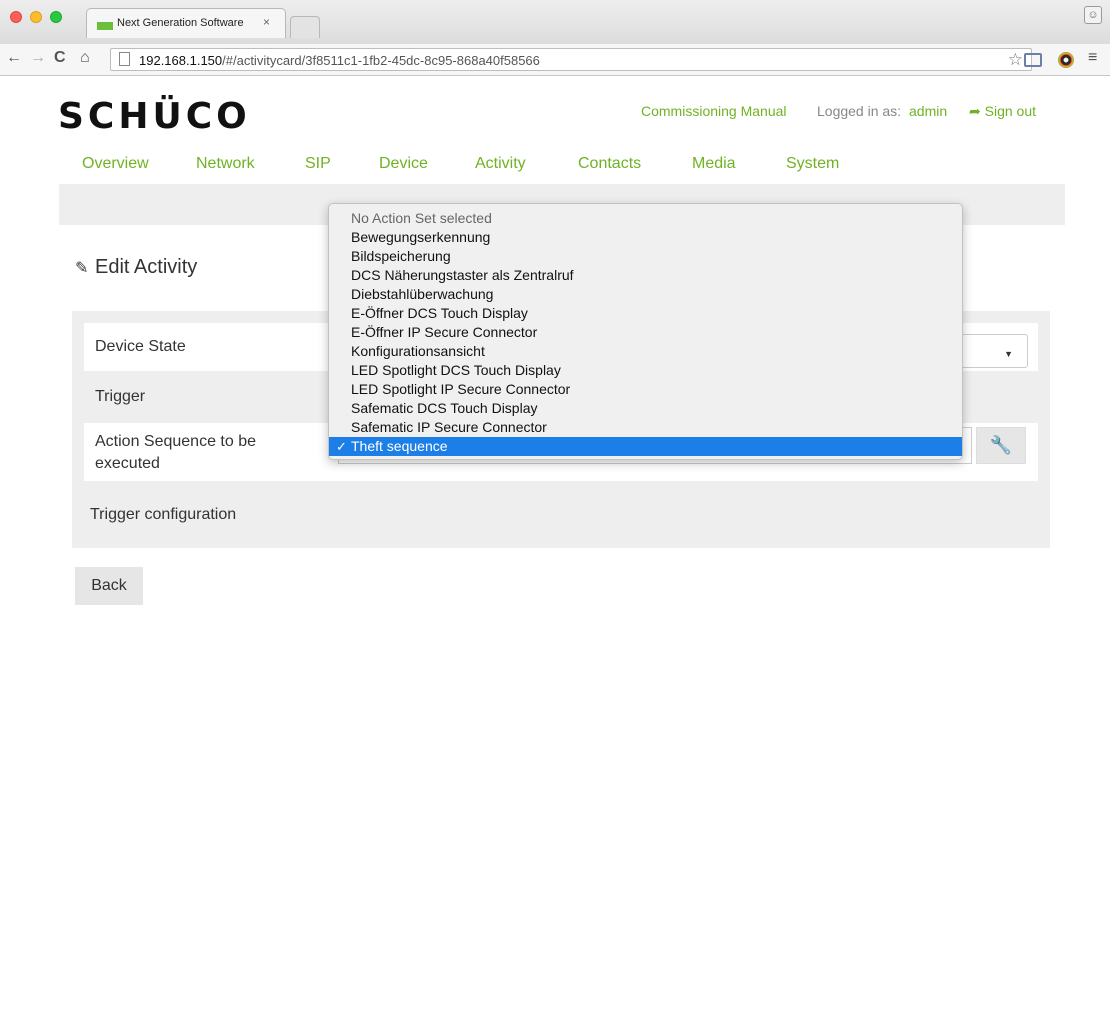 The width and height of the screenshot is (1110, 1010). Describe the element at coordinates (1015, 60) in the screenshot. I see `bookmark-star-icon: ☆` at that location.